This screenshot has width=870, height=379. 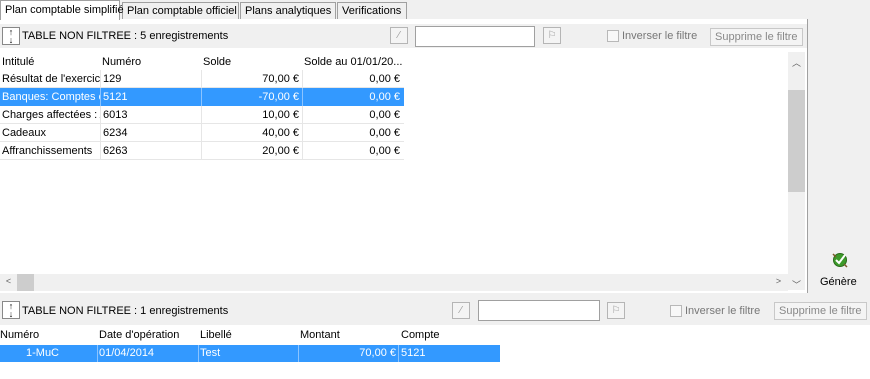 What do you see at coordinates (18, 62) in the screenshot?
I see `col-intitule: Intitulé` at bounding box center [18, 62].